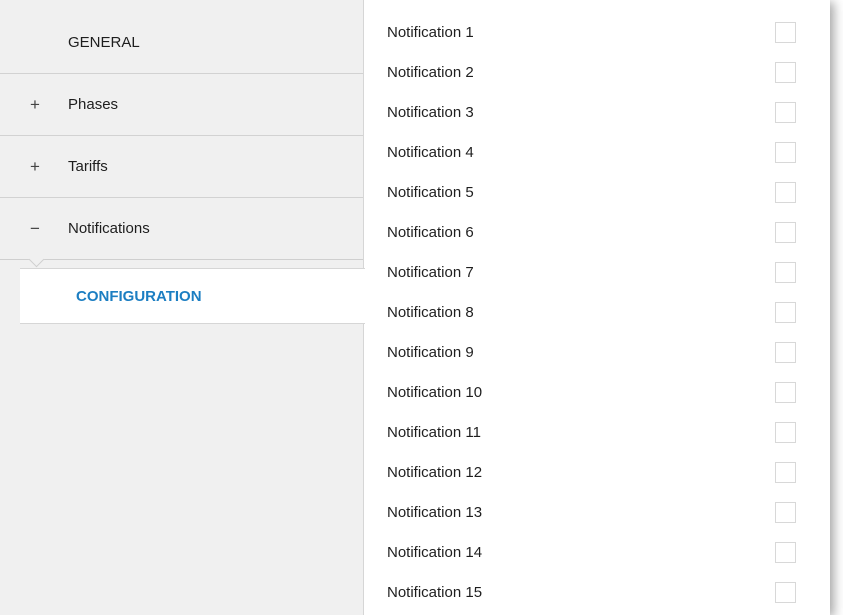  I want to click on notification-label: Notification 6, so click(430, 232).